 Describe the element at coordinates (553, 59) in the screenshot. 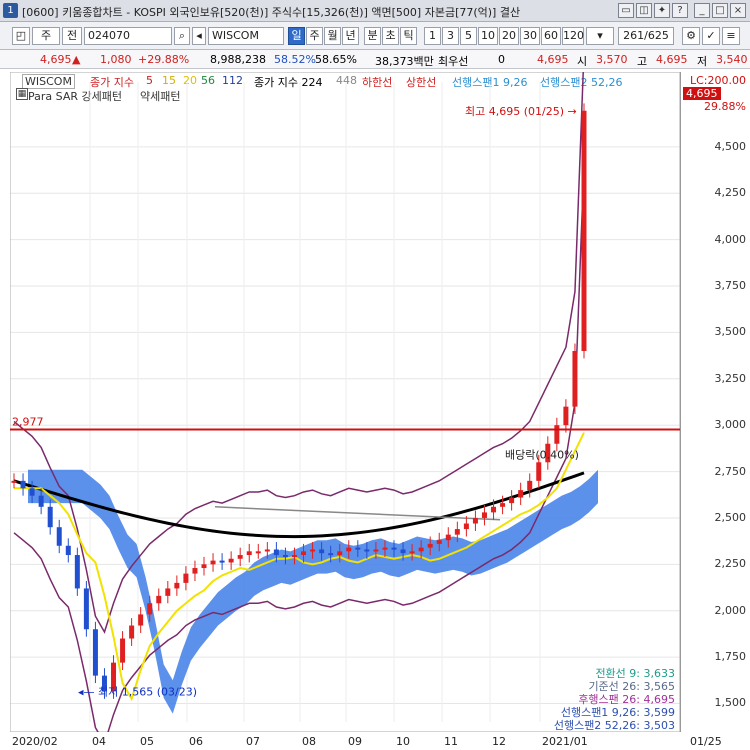

I see `last-price: 4,695` at that location.